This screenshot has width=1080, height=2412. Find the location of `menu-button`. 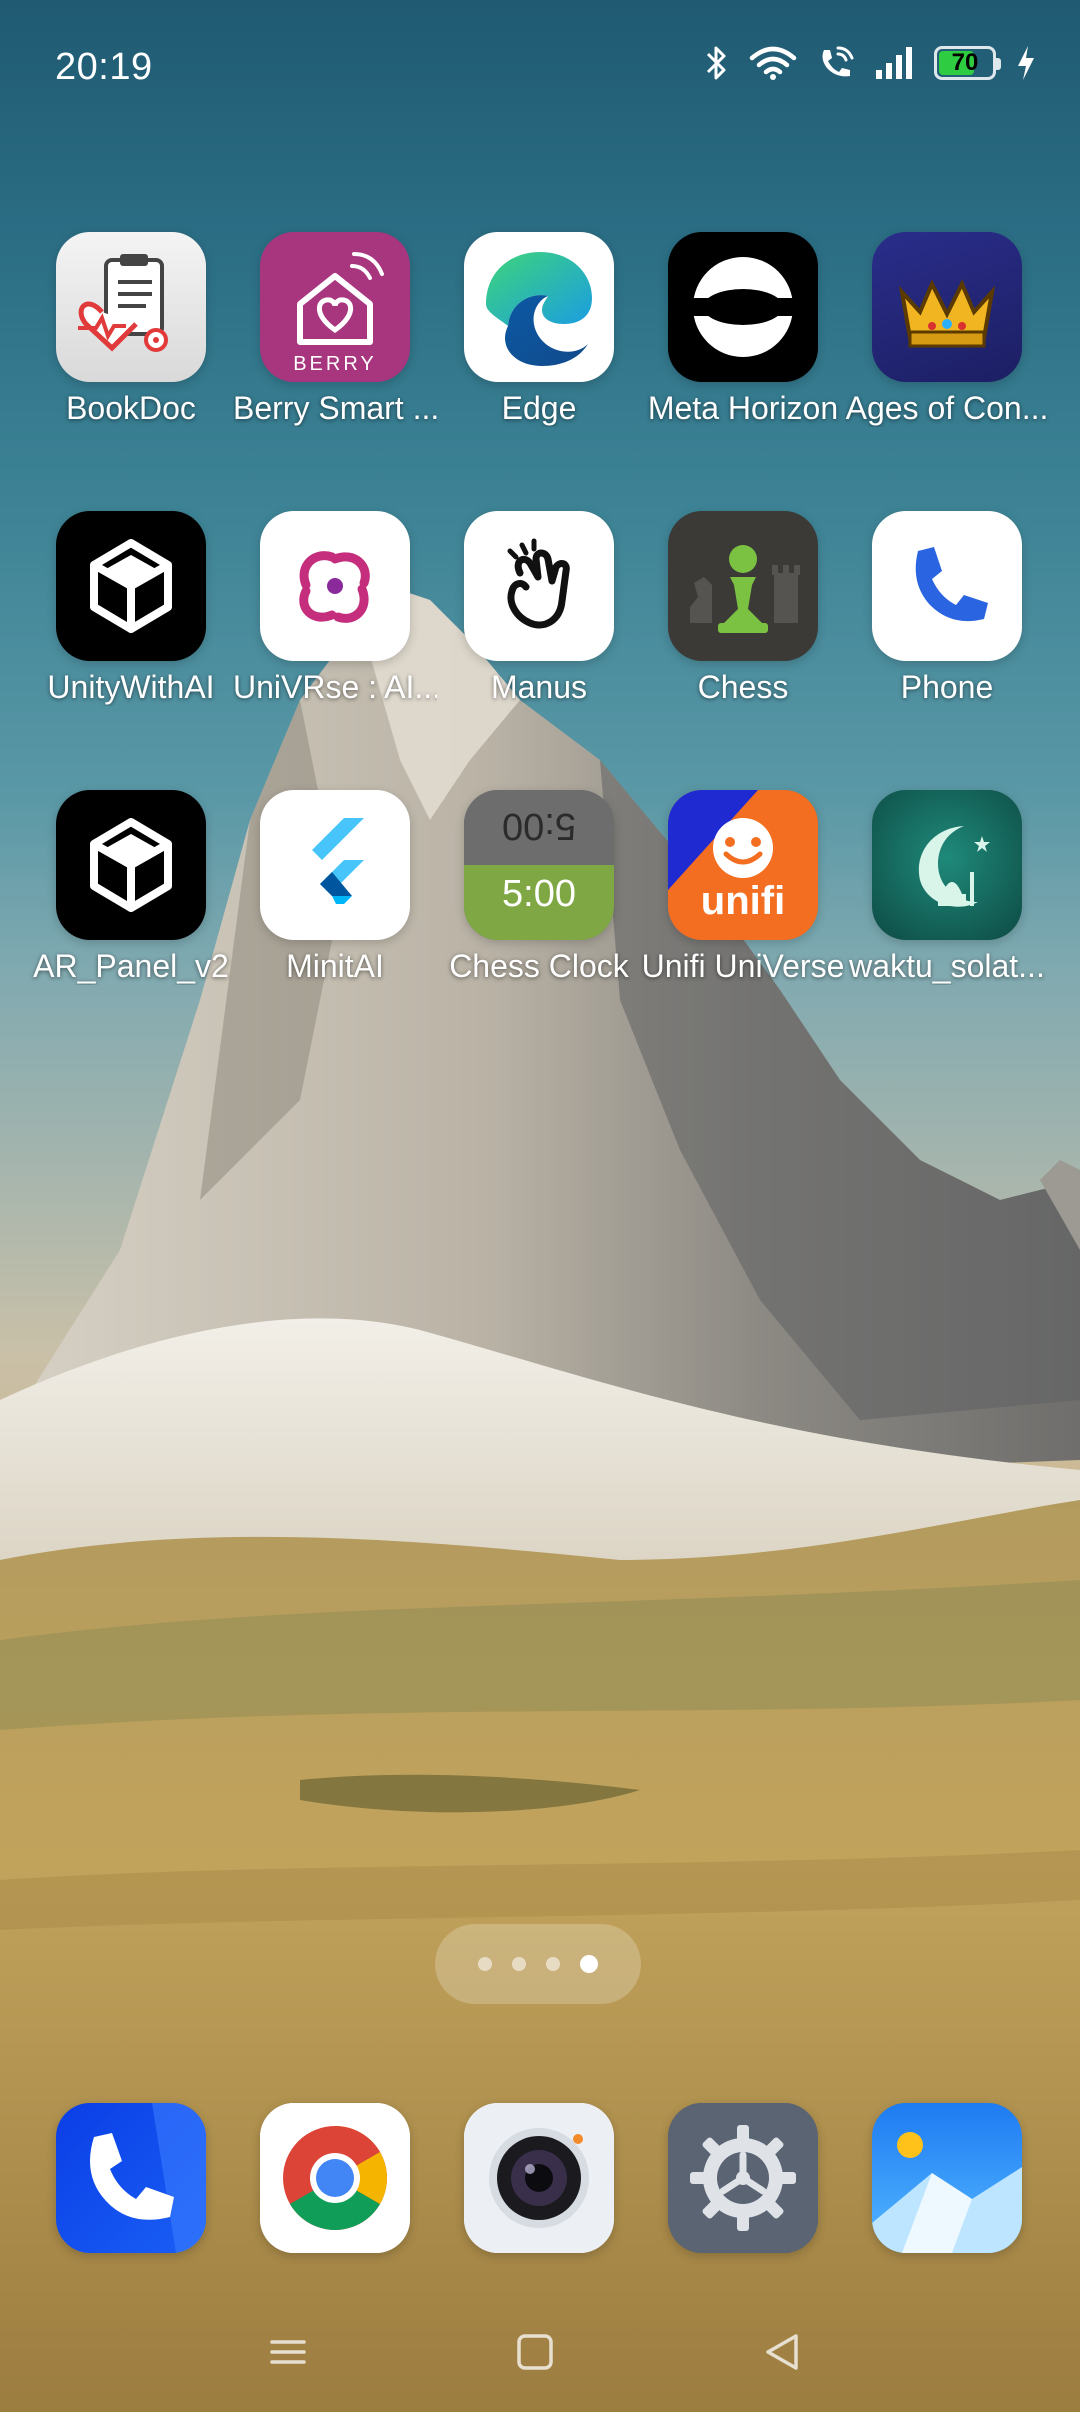

menu-button is located at coordinates (288, 2352).